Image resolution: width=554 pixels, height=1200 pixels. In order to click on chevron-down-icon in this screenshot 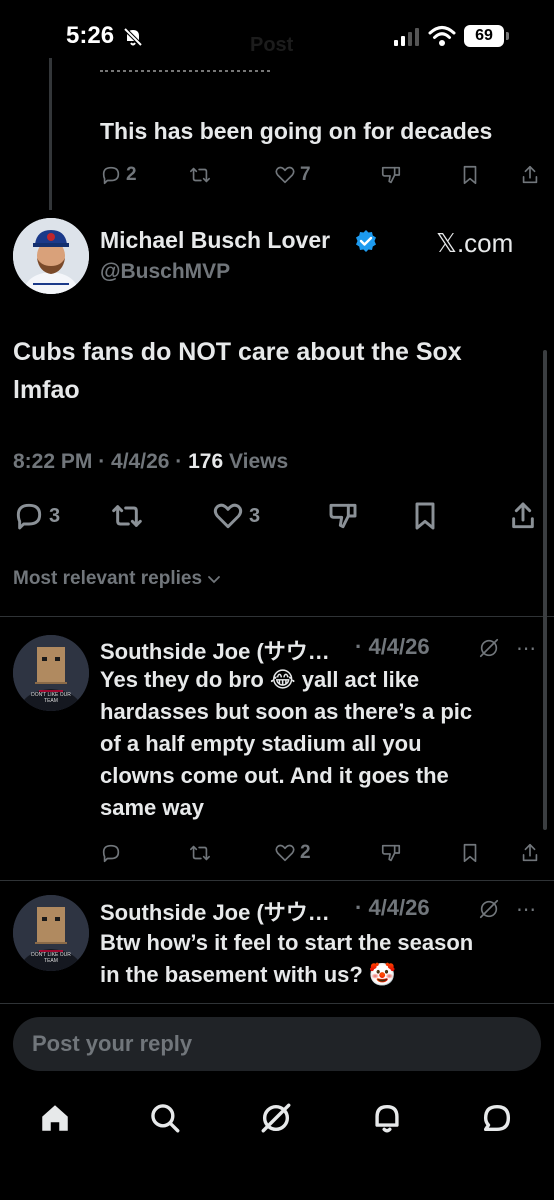, I will do `click(214, 580)`.